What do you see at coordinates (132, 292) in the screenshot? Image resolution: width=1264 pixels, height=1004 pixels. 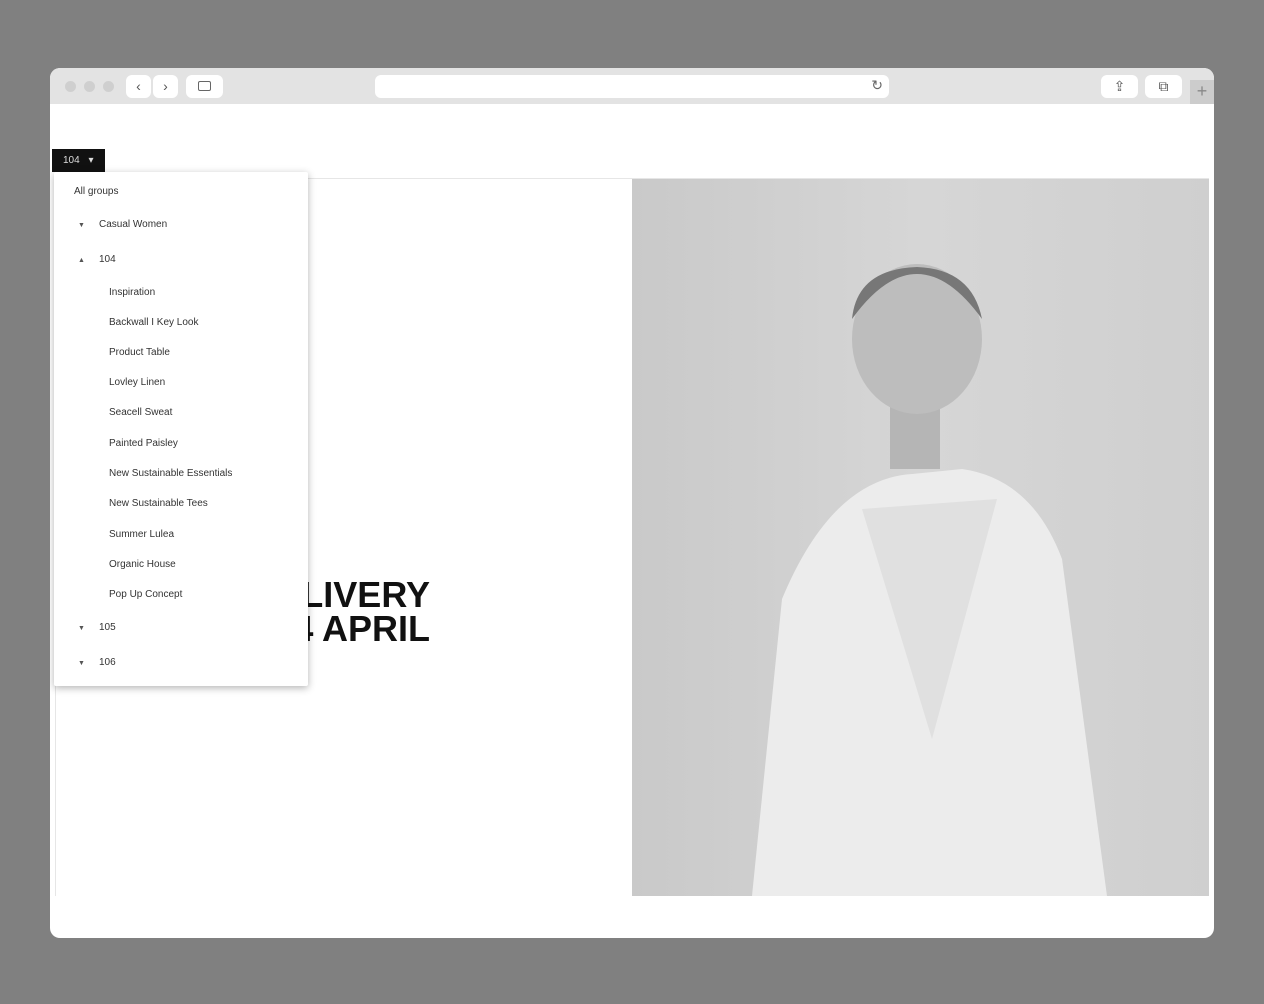 I see `menu-item: Inspiration` at bounding box center [132, 292].